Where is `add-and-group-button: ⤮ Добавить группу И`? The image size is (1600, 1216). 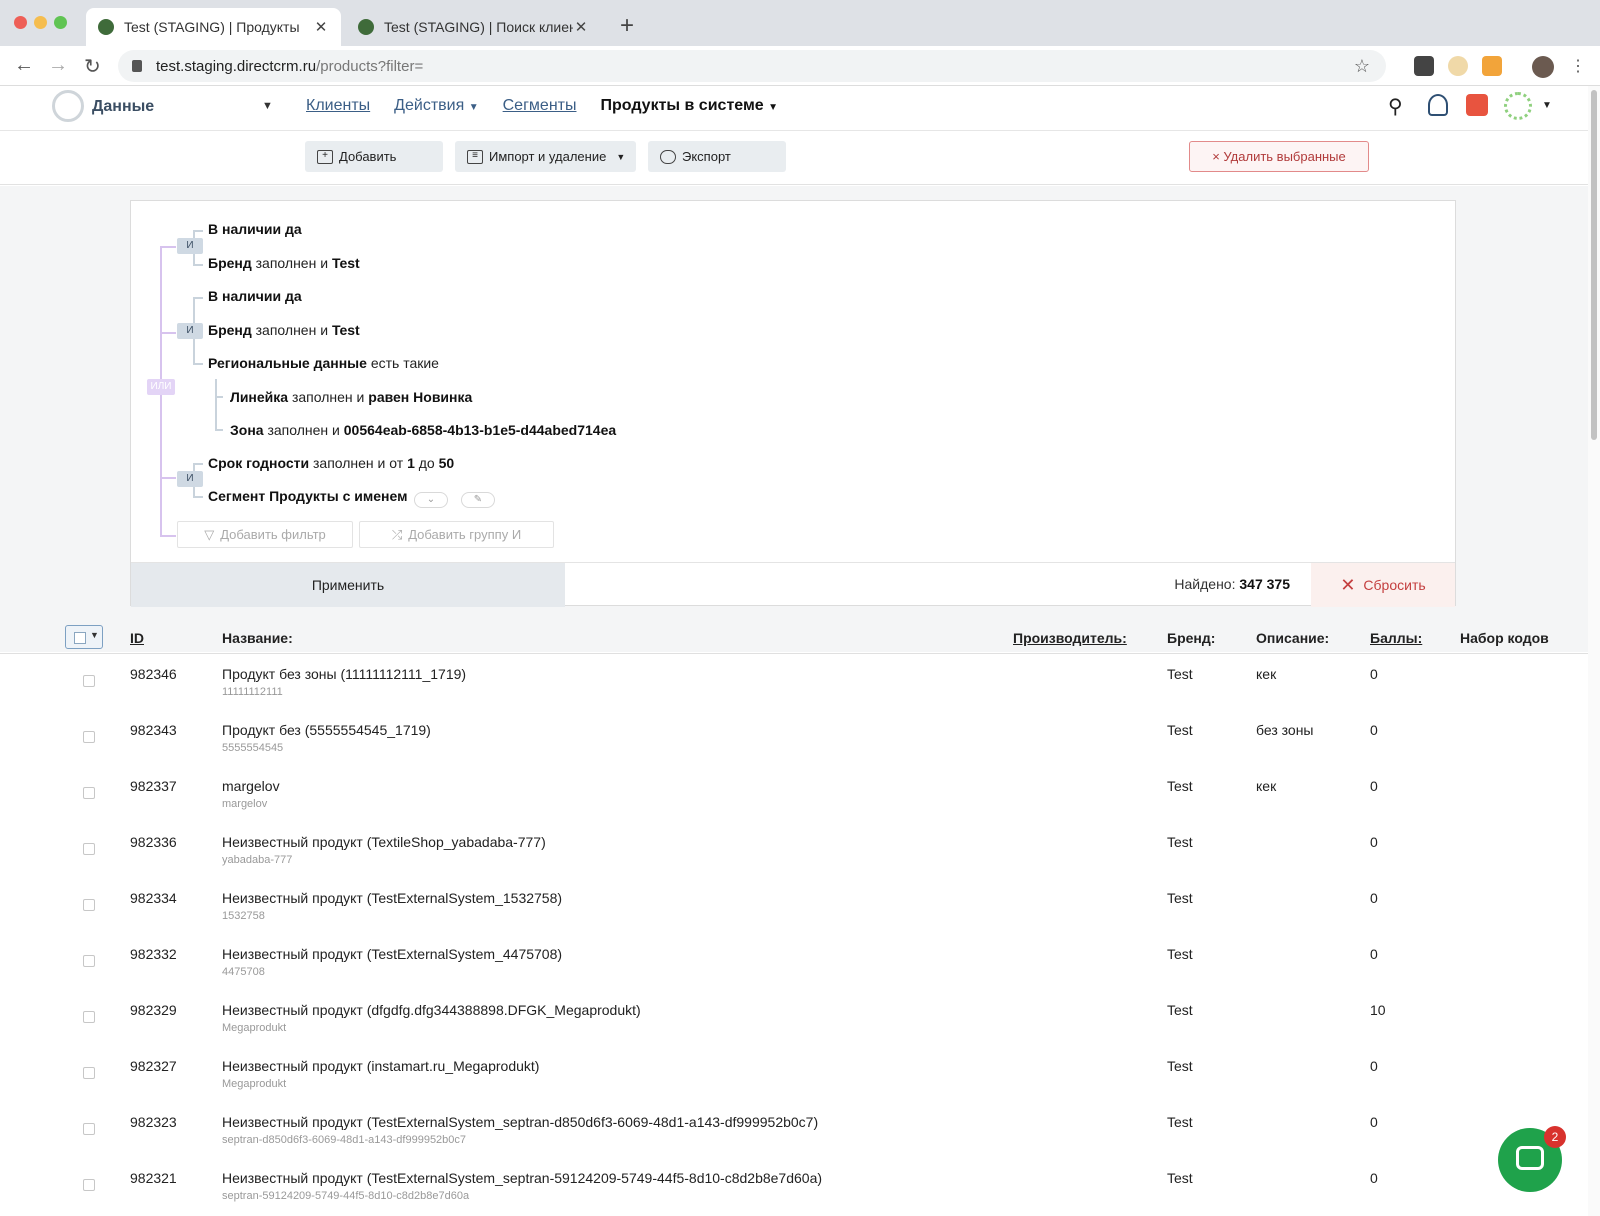
add-and-group-button: ⤮ Добавить группу И is located at coordinates (456, 534).